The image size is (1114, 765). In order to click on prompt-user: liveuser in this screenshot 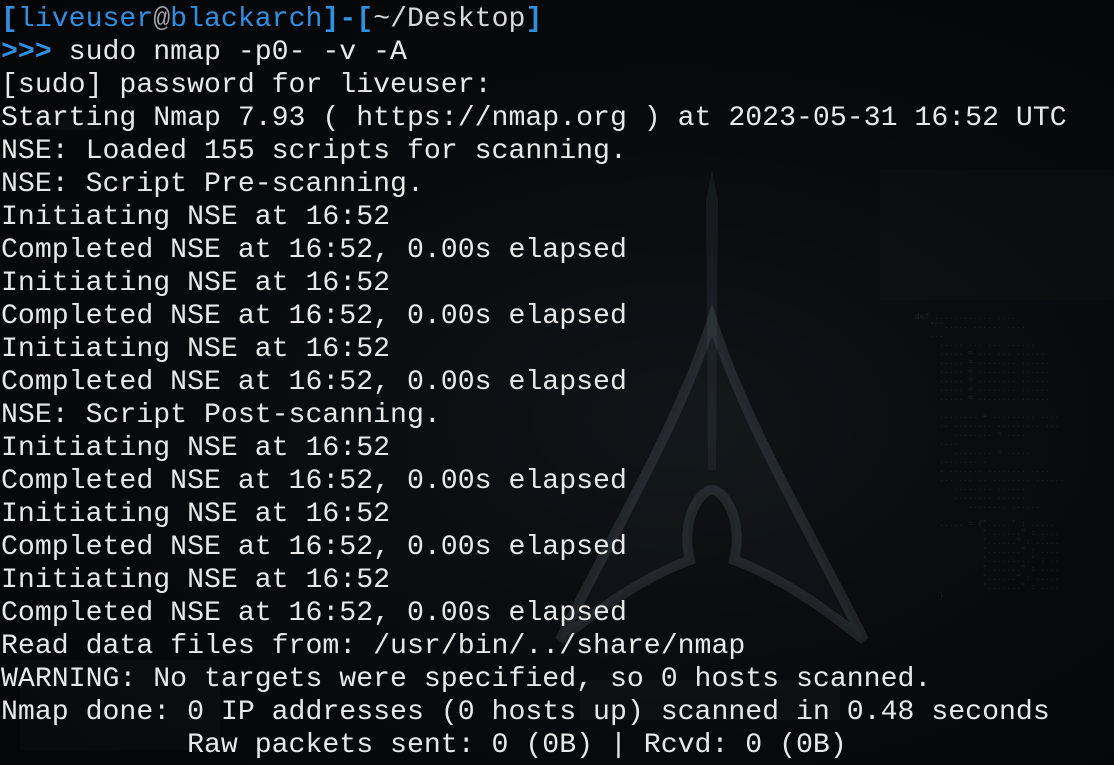, I will do `click(85, 19)`.